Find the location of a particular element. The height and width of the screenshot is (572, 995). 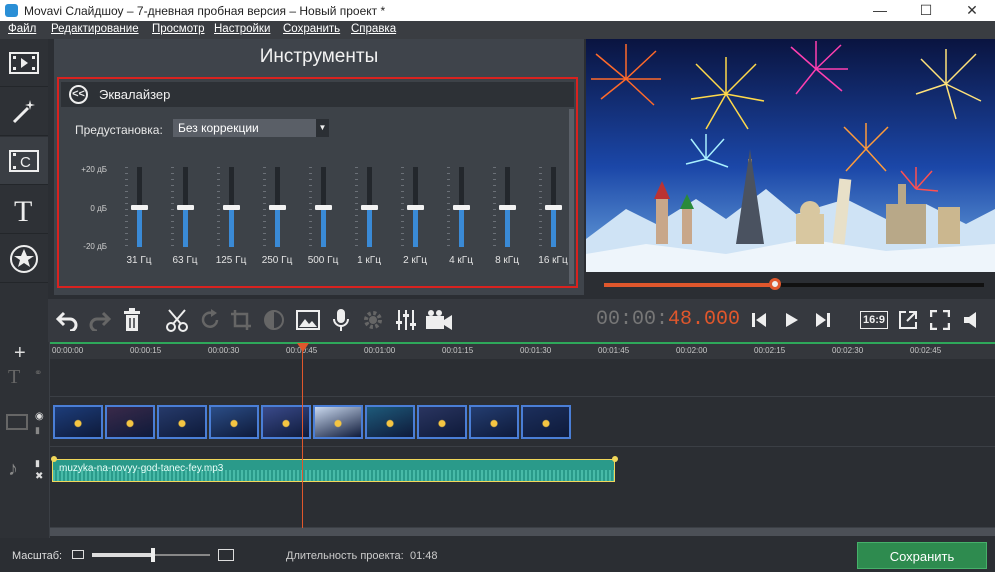

equalizer-scrollbar is located at coordinates (571, 196).